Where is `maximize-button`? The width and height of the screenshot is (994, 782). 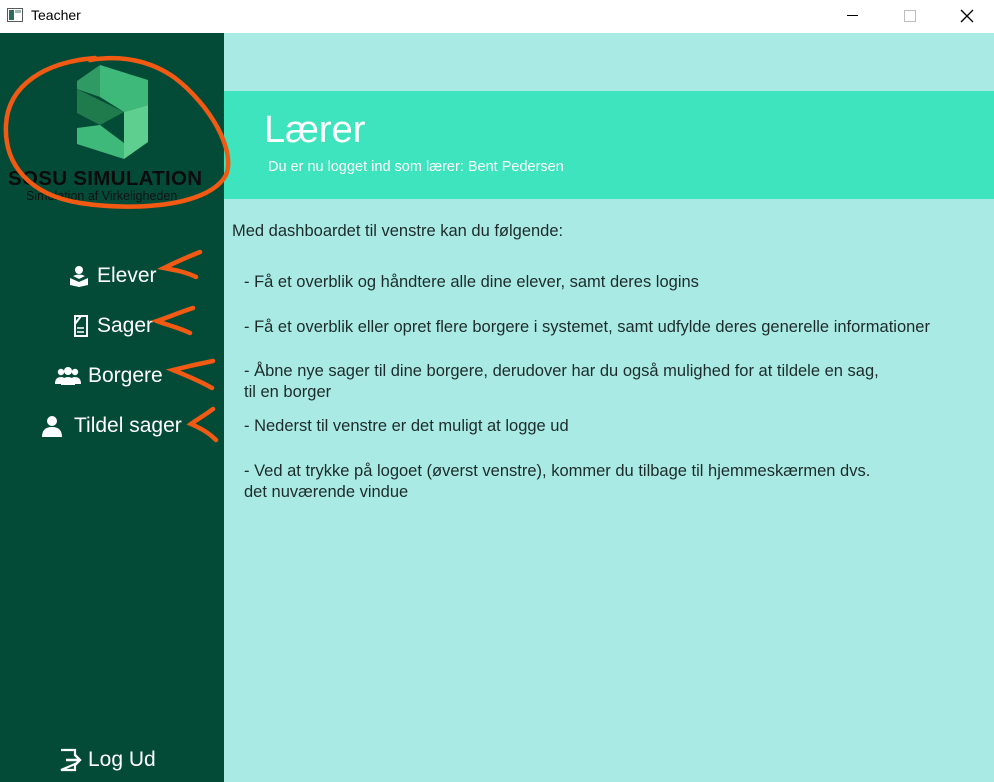 maximize-button is located at coordinates (909, 16).